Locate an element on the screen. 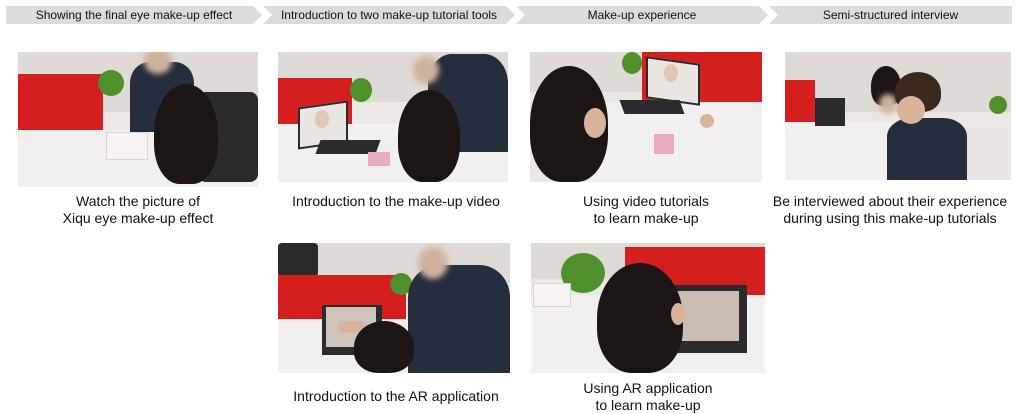 The width and height of the screenshot is (1016, 414). caption-panel-3: Using video tutorials to learn make-up is located at coordinates (646, 209).